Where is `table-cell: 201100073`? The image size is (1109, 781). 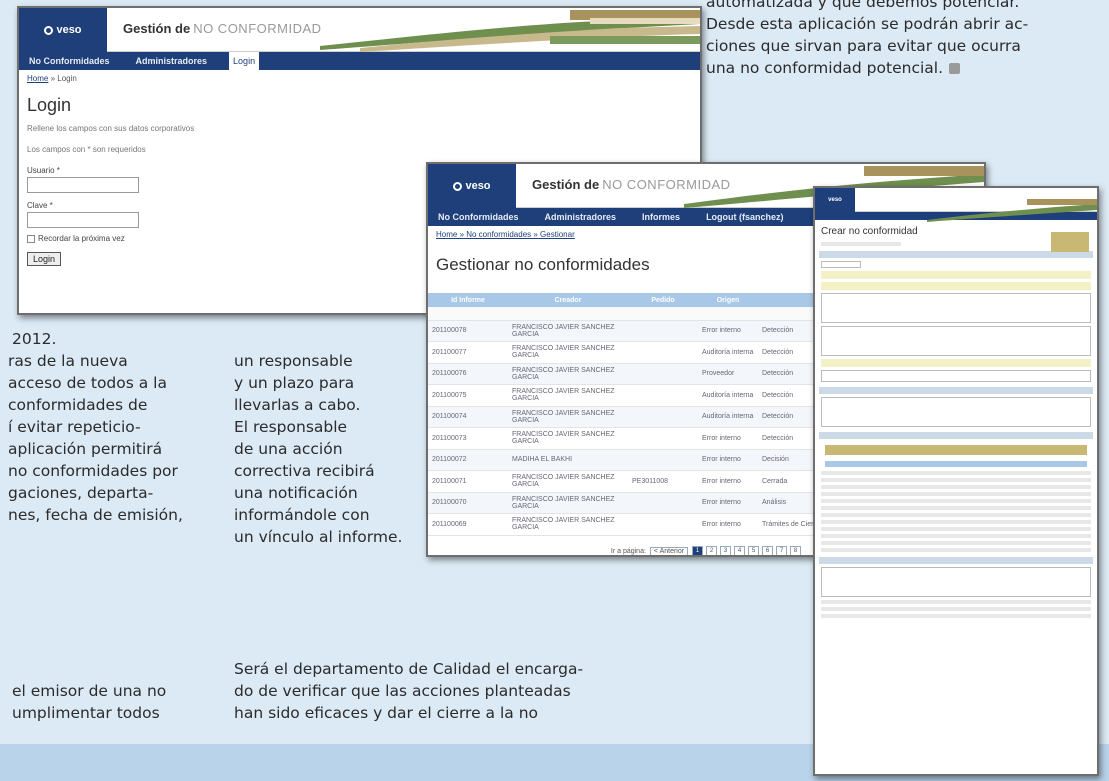
table-cell: 201100073 is located at coordinates (468, 438).